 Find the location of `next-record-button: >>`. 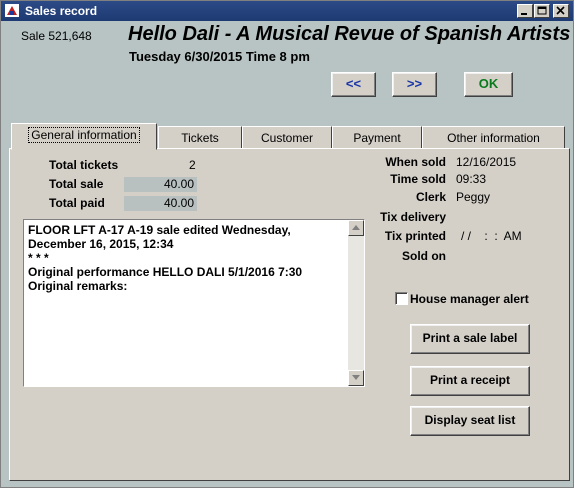

next-record-button: >> is located at coordinates (414, 84).